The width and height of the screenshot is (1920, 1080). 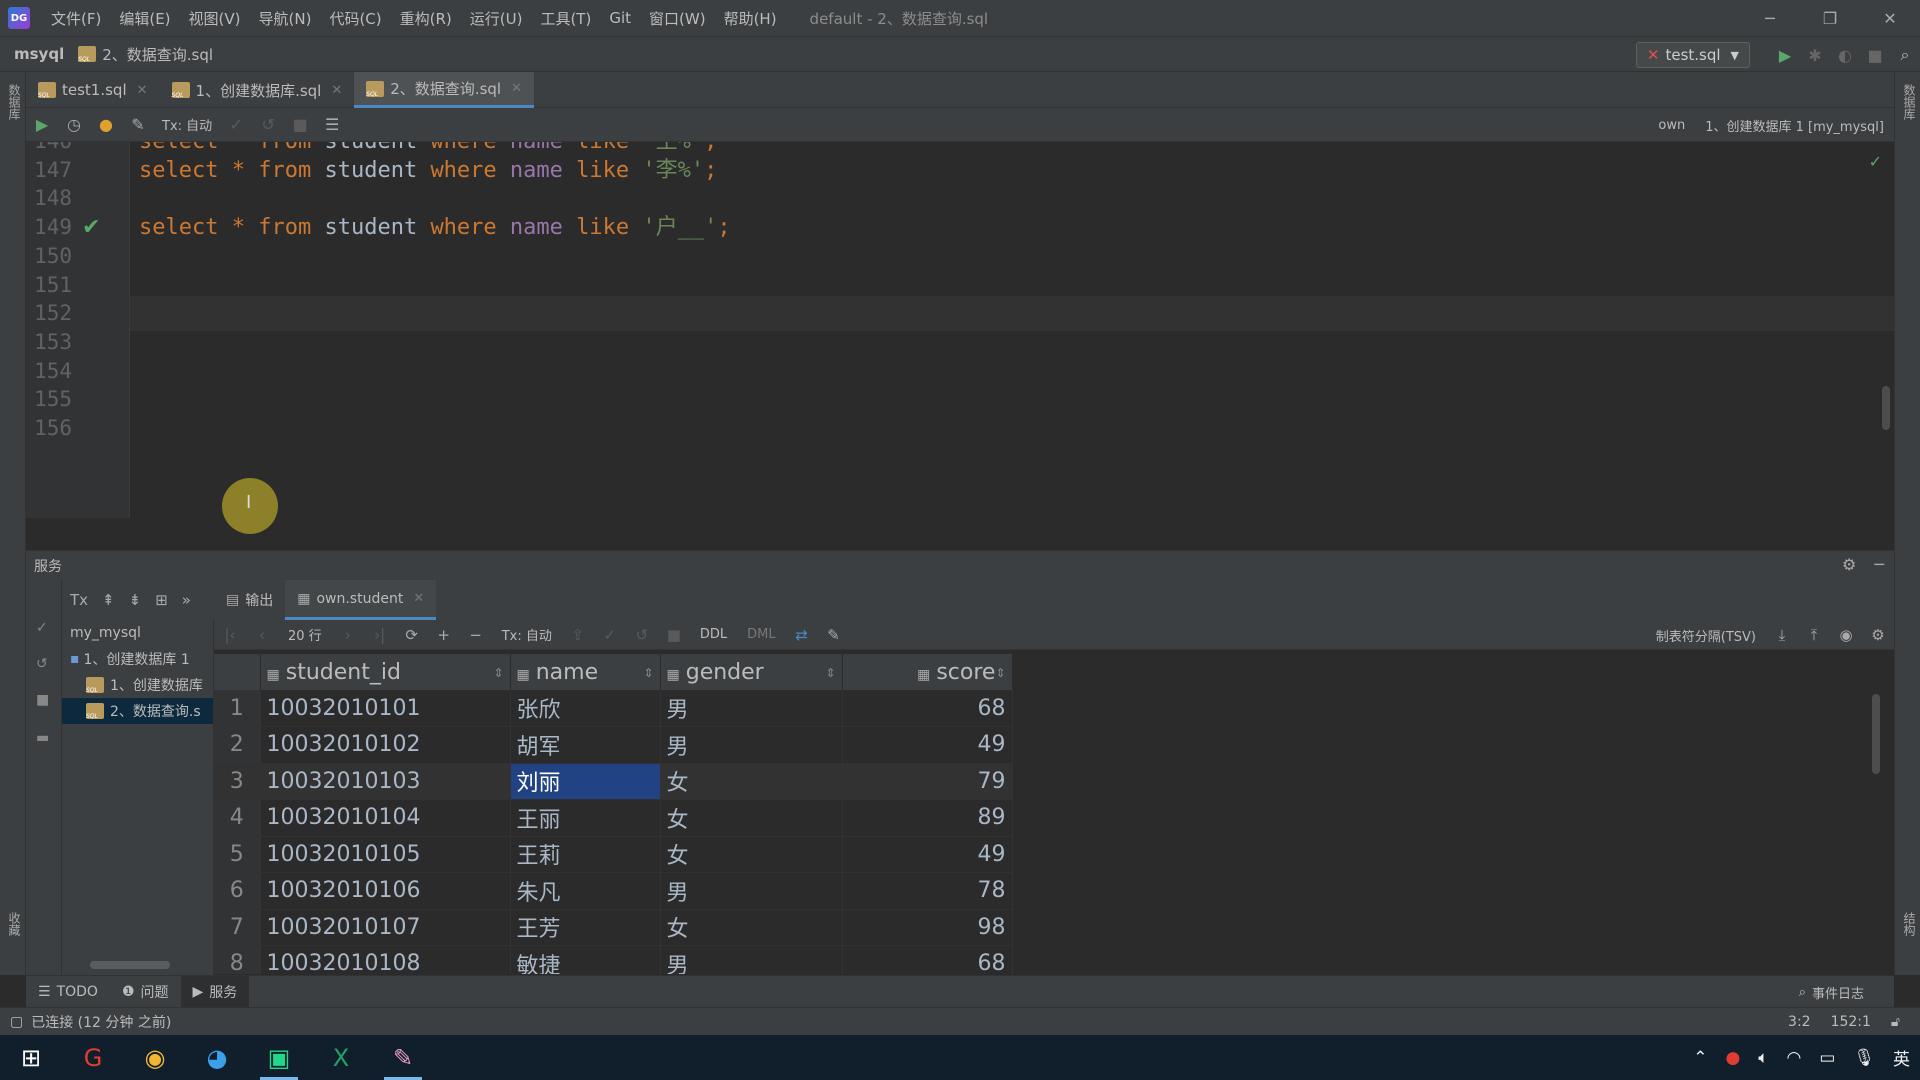 What do you see at coordinates (285, 18) in the screenshot?
I see `menu-navigate: 导航(N)` at bounding box center [285, 18].